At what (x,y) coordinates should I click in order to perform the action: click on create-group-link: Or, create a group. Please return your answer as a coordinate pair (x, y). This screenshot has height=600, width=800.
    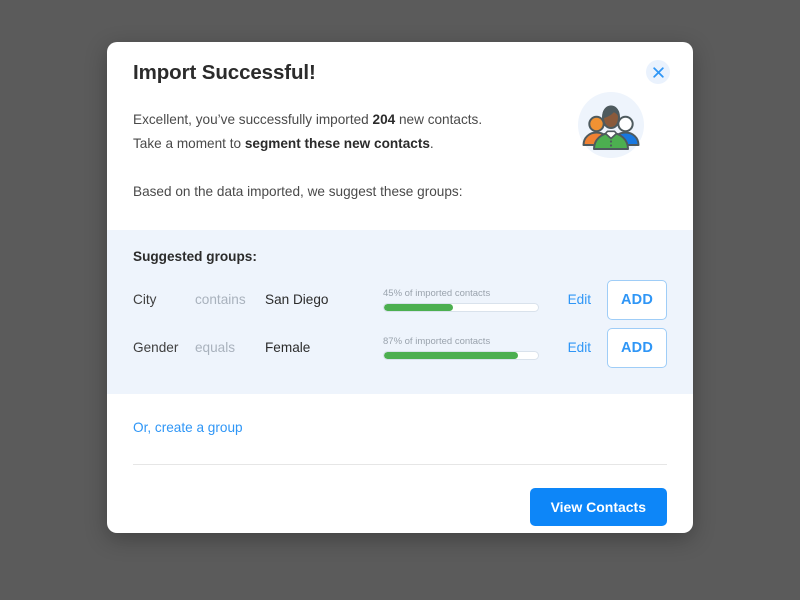
    Looking at the image, I should click on (188, 427).